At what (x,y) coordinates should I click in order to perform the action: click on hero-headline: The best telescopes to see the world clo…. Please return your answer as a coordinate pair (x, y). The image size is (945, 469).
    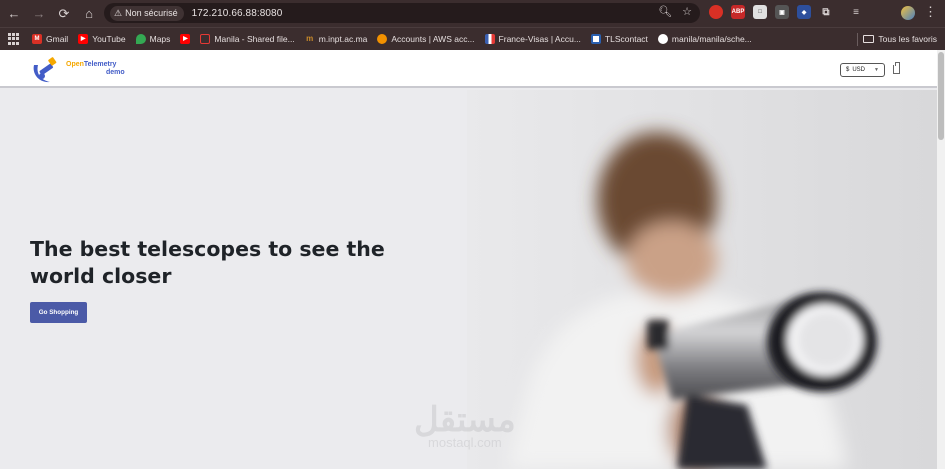
    Looking at the image, I should click on (207, 262).